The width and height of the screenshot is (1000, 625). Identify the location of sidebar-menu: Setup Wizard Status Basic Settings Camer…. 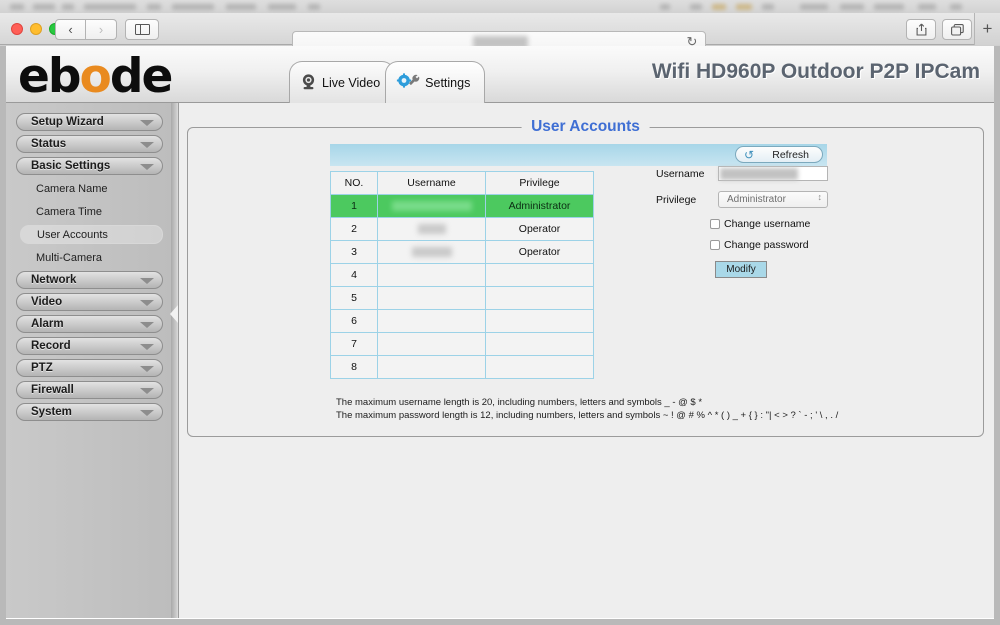
(88, 262).